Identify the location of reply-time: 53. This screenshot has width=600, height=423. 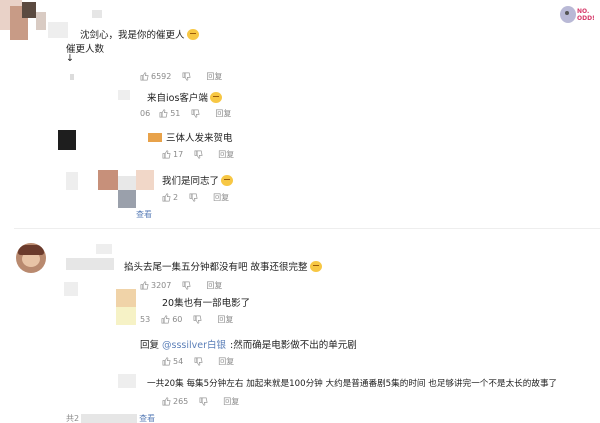
(145, 319).